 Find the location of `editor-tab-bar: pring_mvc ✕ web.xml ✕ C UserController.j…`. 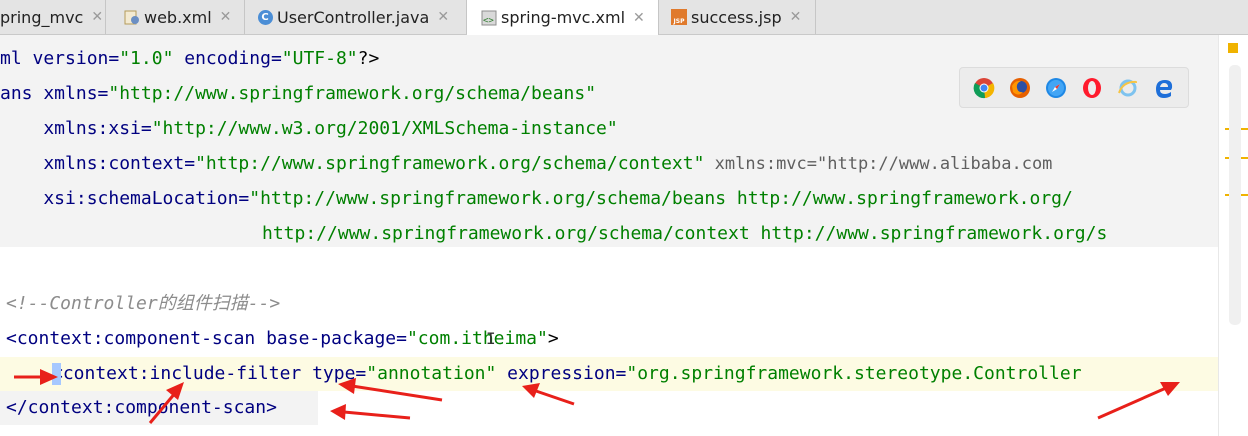

editor-tab-bar: pring_mvc ✕ web.xml ✕ C UserController.j… is located at coordinates (624, 17).